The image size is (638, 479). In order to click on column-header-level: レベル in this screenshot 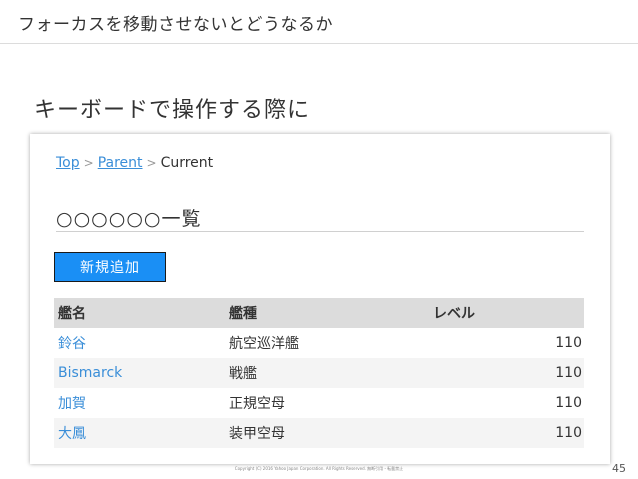, I will do `click(506, 313)`.